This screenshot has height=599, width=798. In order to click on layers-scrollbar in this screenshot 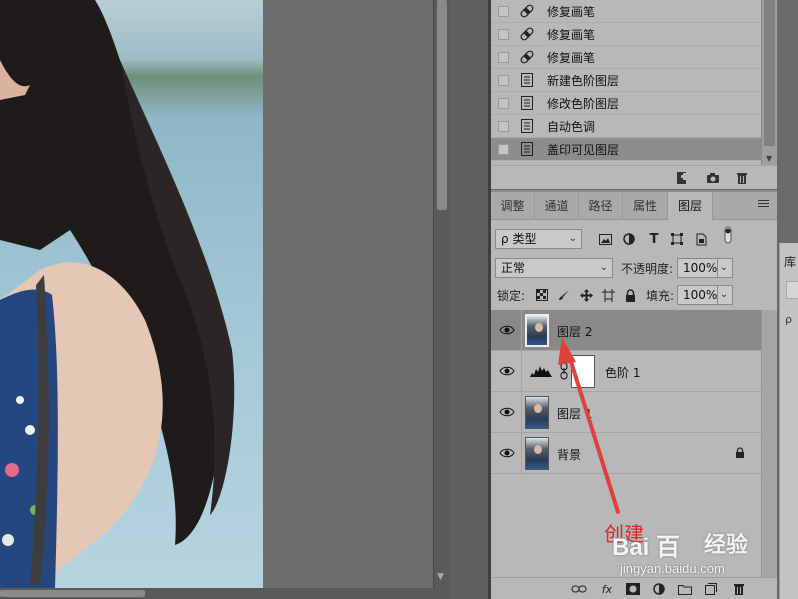, I will do `click(769, 443)`.